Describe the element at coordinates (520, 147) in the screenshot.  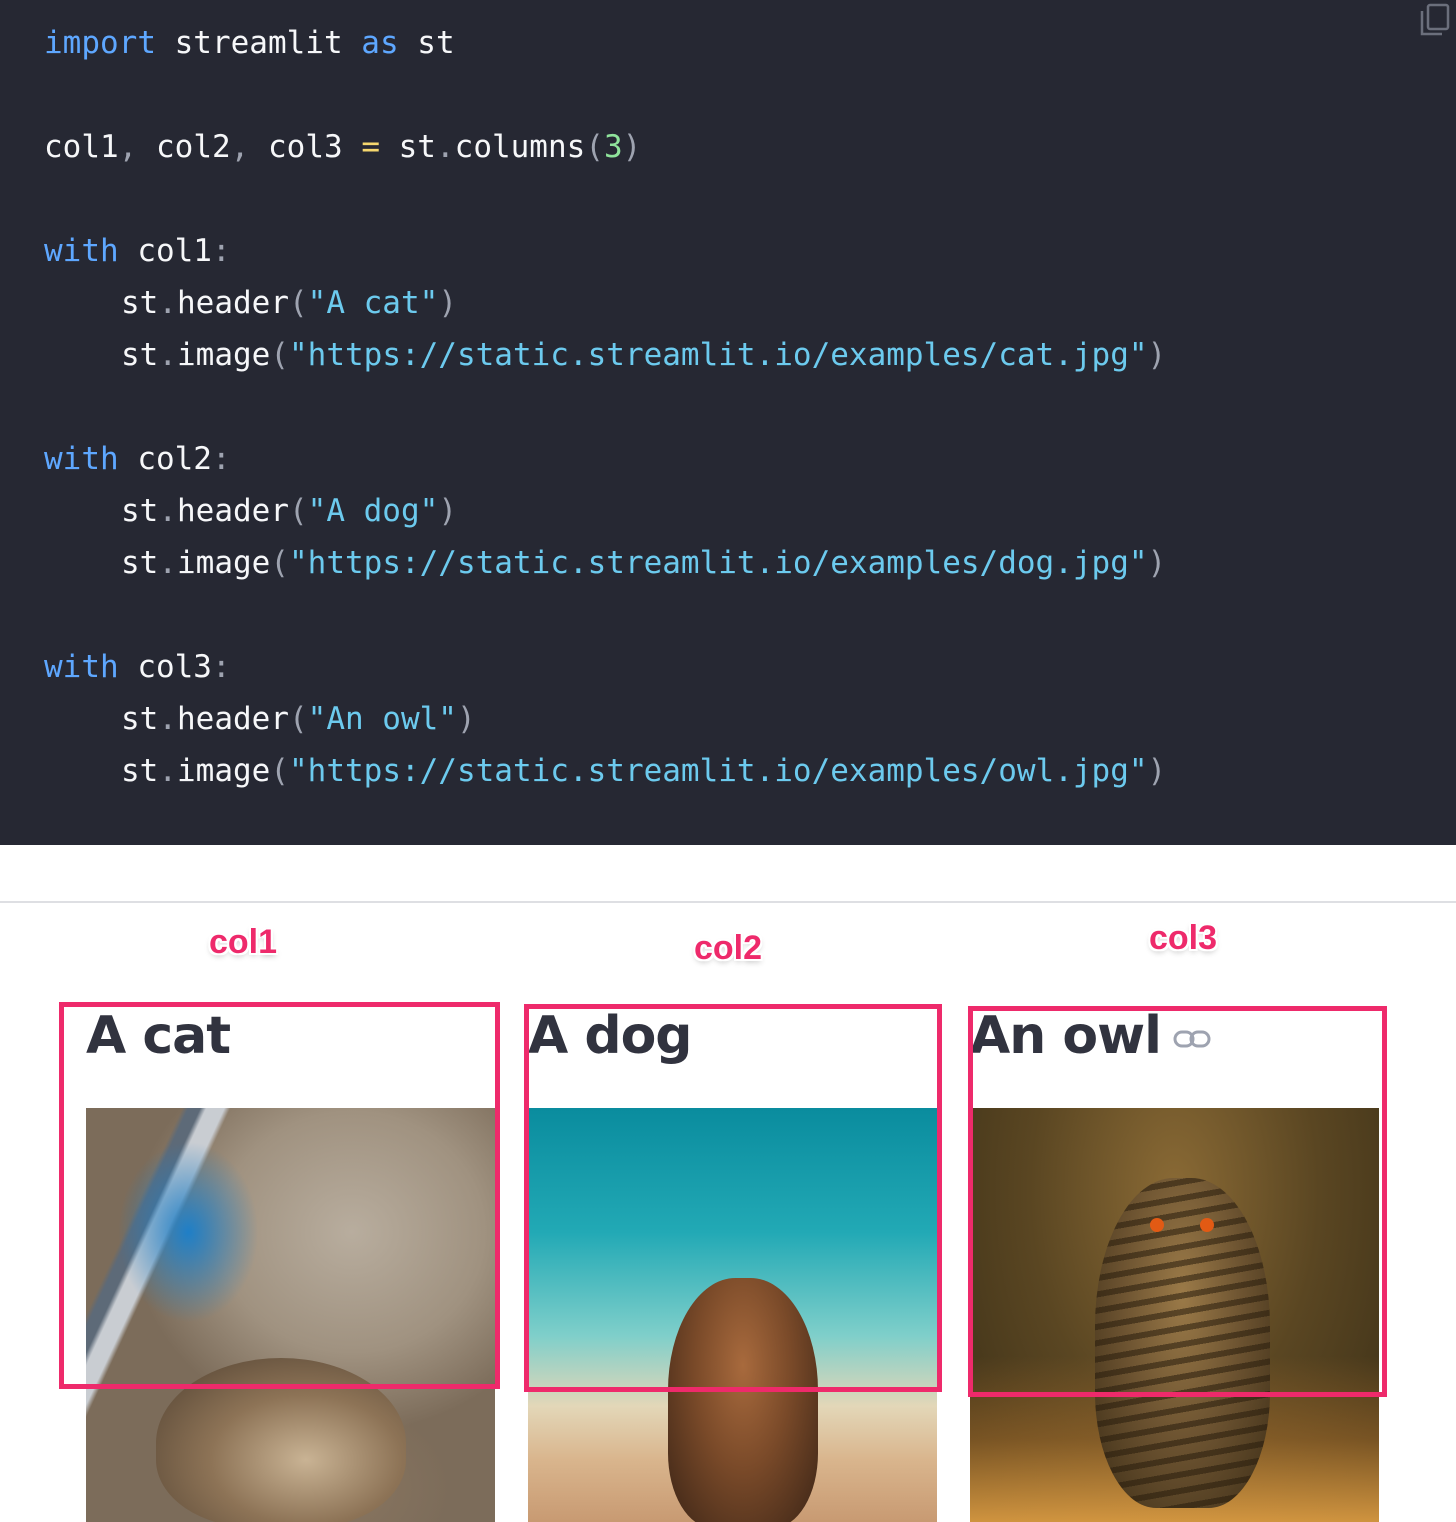
I see `code-token: columns` at that location.